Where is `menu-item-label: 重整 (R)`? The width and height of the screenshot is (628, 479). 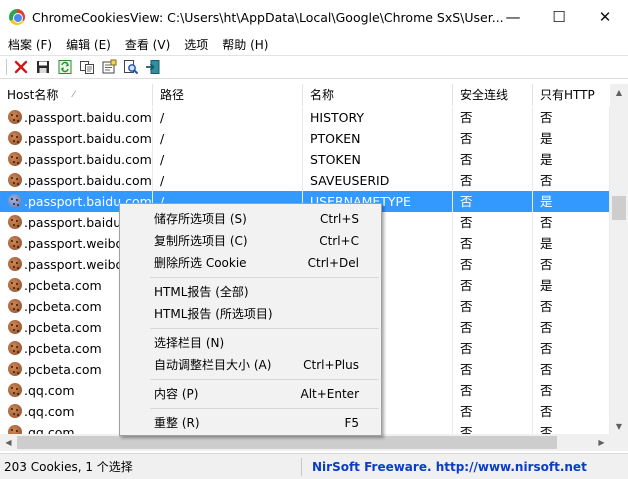 menu-item-label: 重整 (R) is located at coordinates (177, 423).